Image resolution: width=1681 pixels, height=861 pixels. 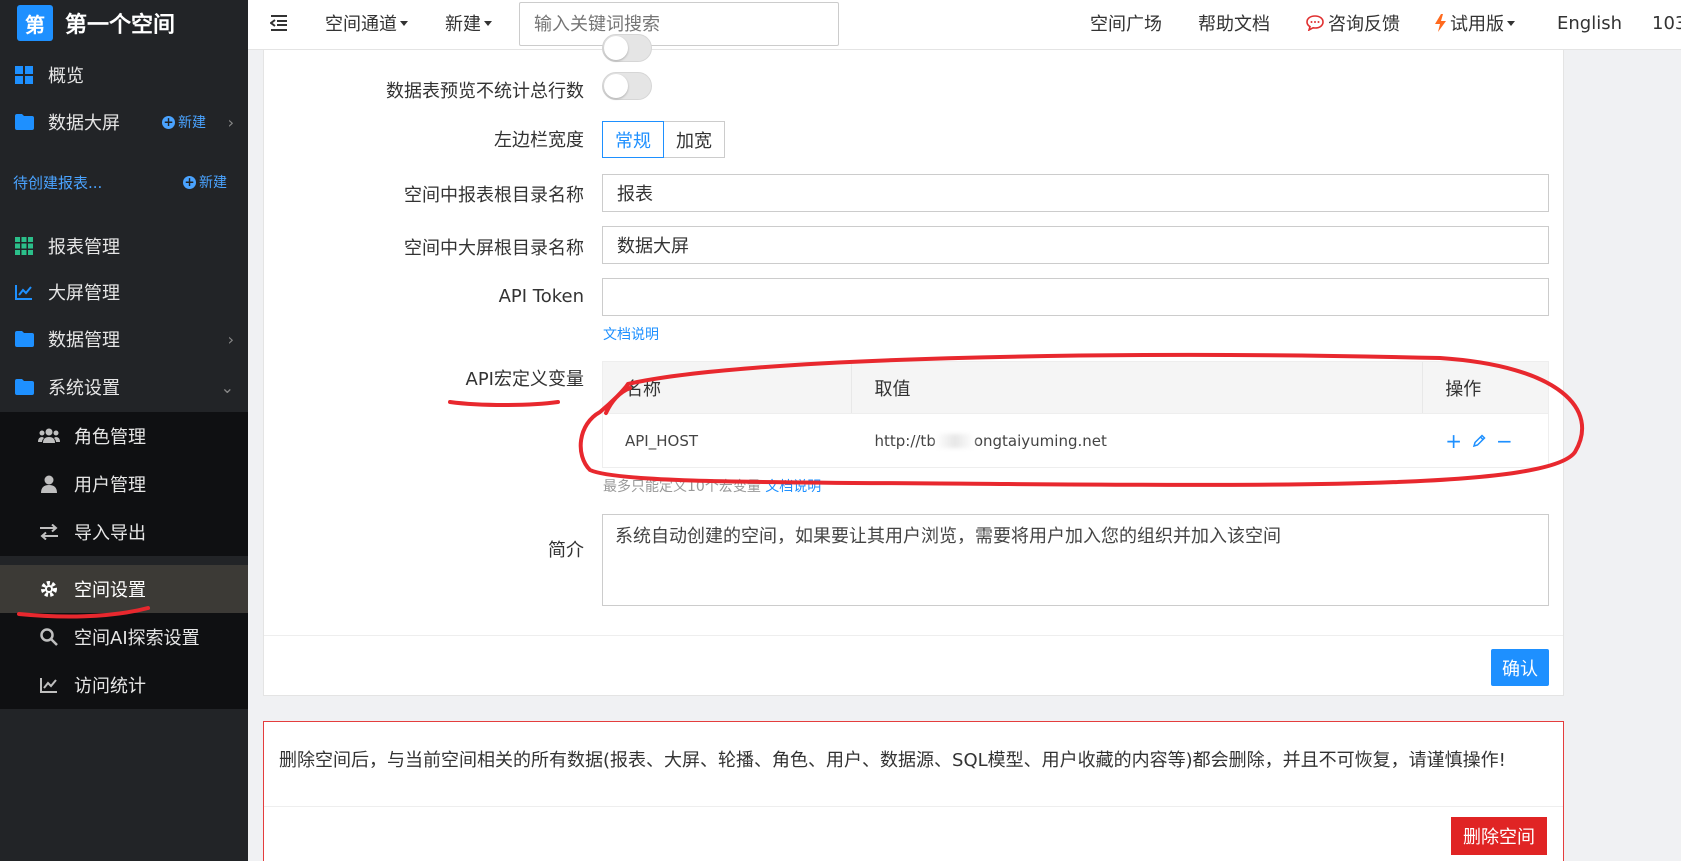 I want to click on sidebar-item-label: 空间AI探索设置, so click(x=137, y=638).